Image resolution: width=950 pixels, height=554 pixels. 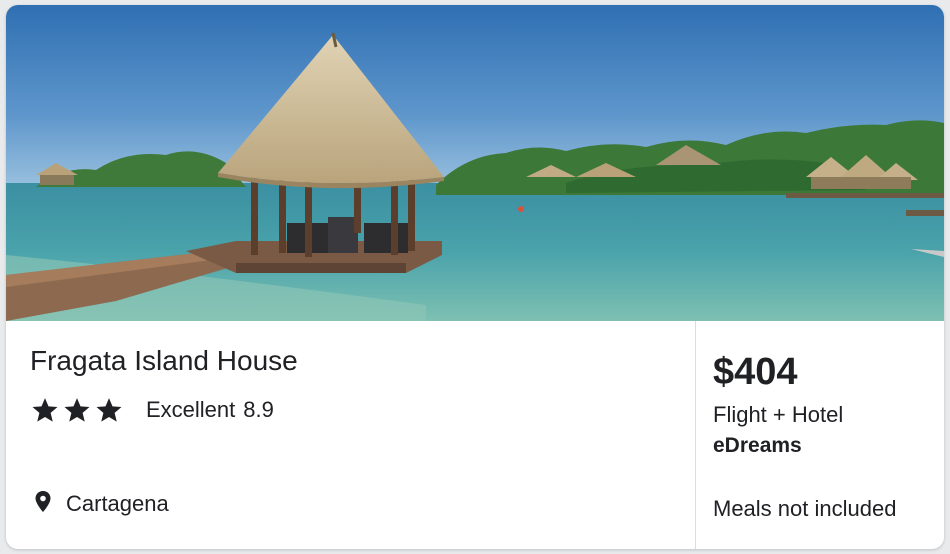 I want to click on location-row: Cartagena, so click(x=101, y=504).